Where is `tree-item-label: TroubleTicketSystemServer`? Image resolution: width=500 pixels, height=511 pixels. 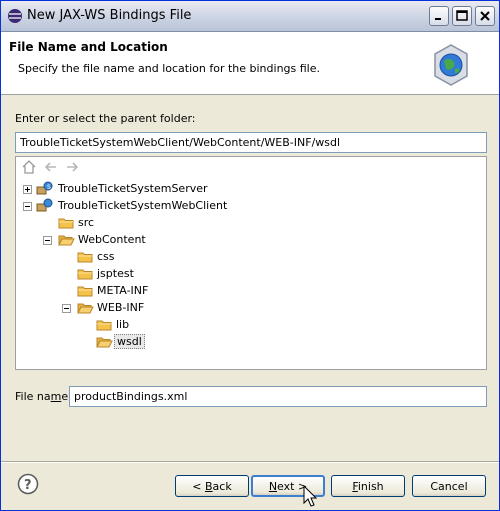
tree-item-label: TroubleTicketSystemServer is located at coordinates (133, 188).